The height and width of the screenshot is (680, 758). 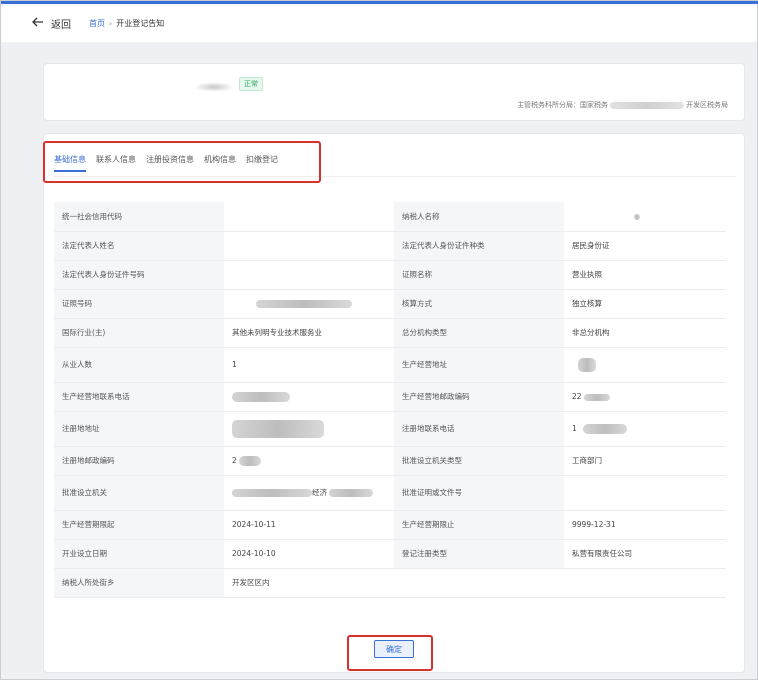 I want to click on taxpayer-summary-card: 主管税务科所分局：国家税务 开发区税务局, so click(x=394, y=92).